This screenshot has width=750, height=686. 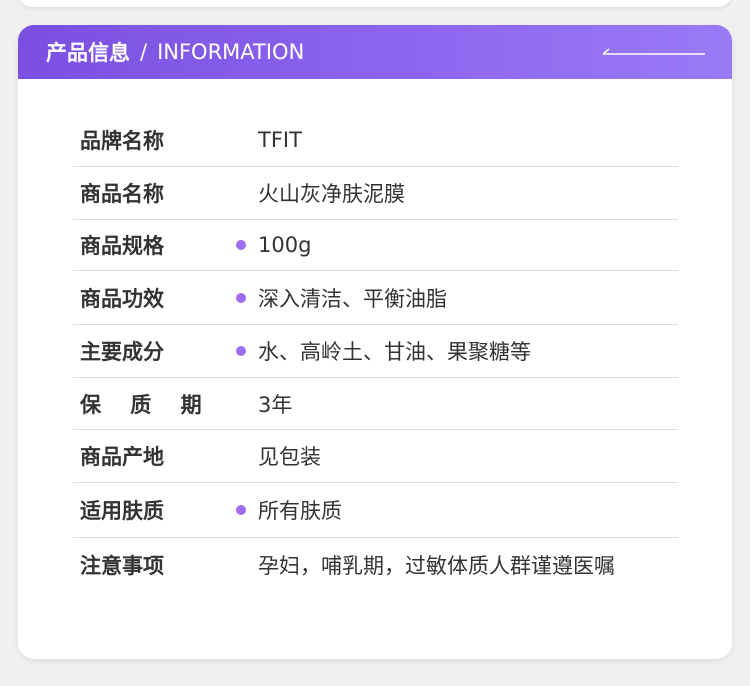 What do you see at coordinates (122, 566) in the screenshot?
I see `row-label: 注意事项` at bounding box center [122, 566].